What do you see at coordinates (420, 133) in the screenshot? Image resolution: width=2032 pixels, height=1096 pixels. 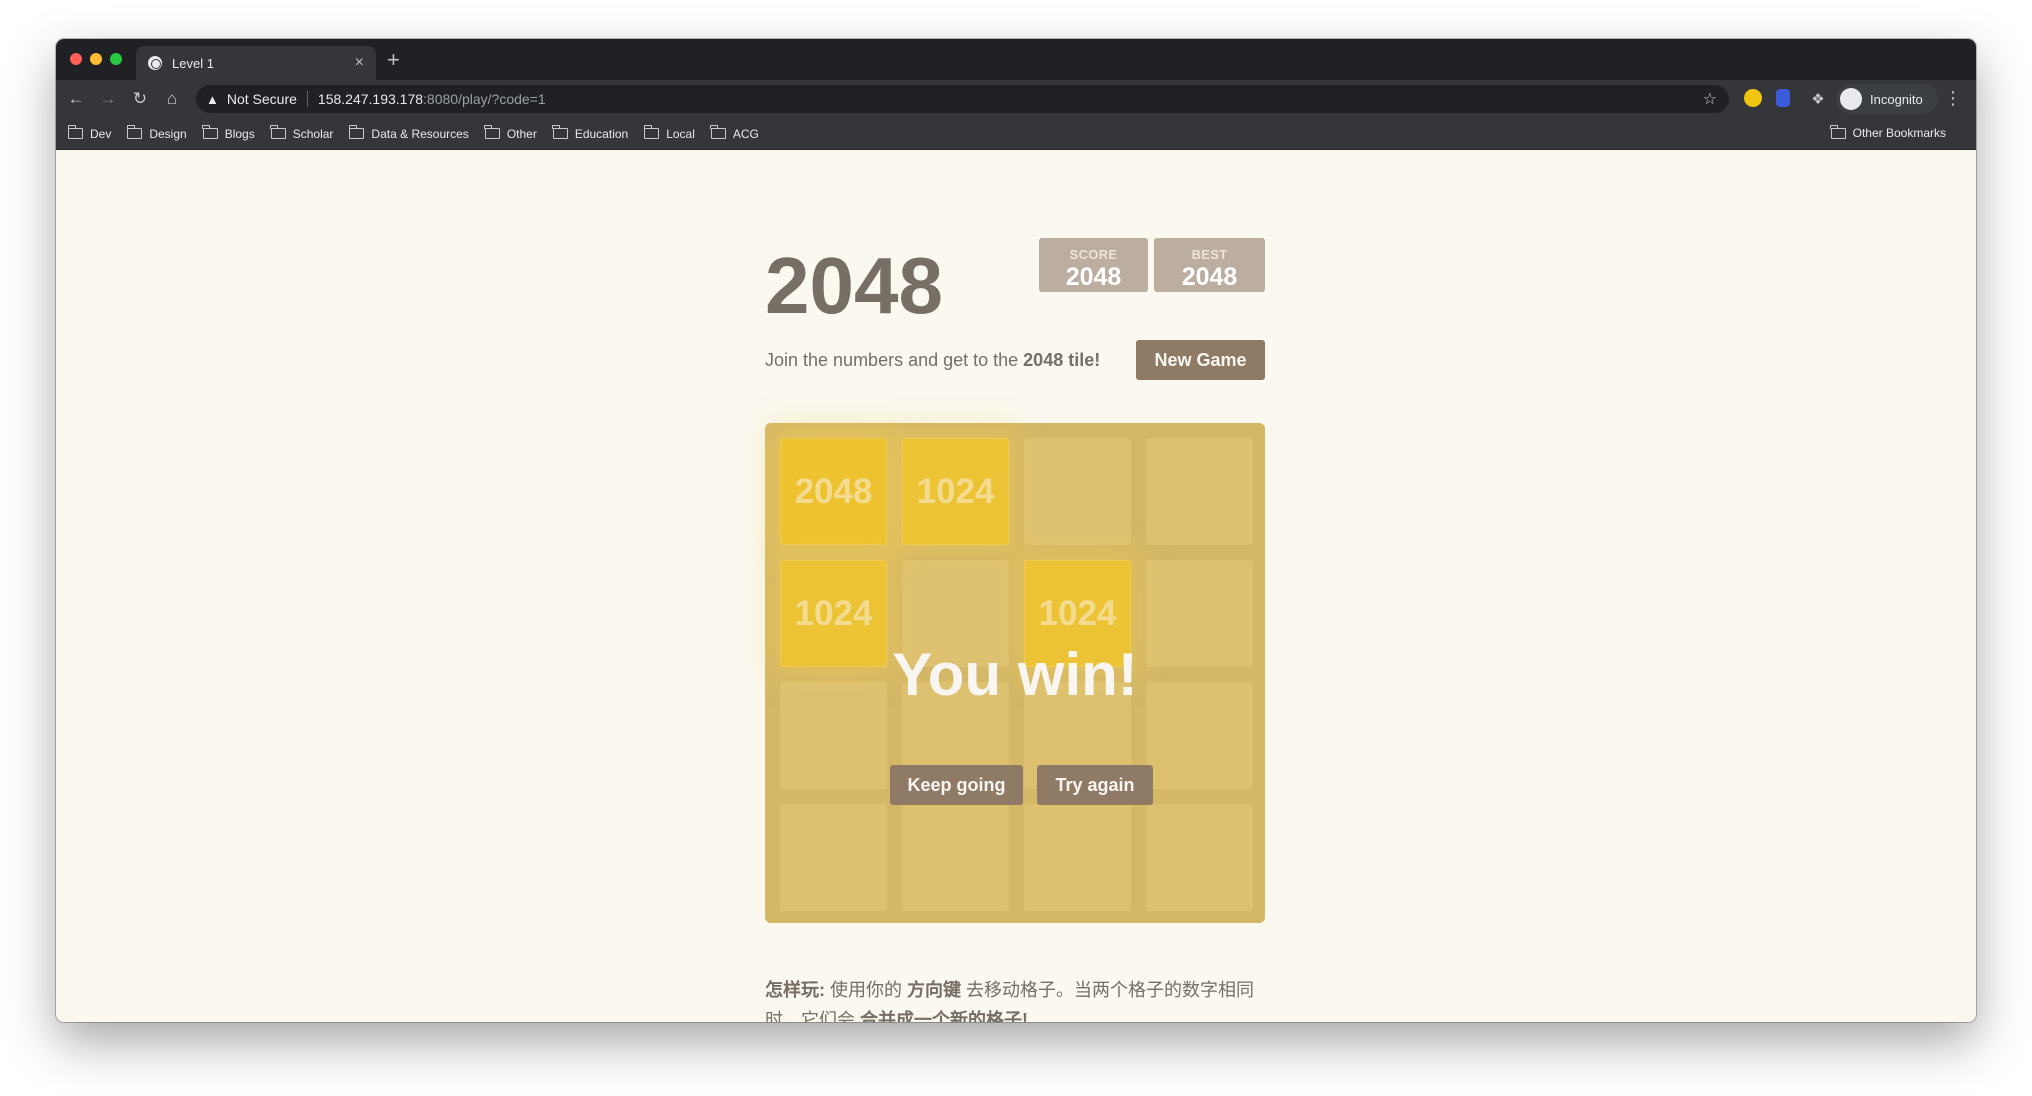 I see `bookmark-label: Data & Resources` at bounding box center [420, 133].